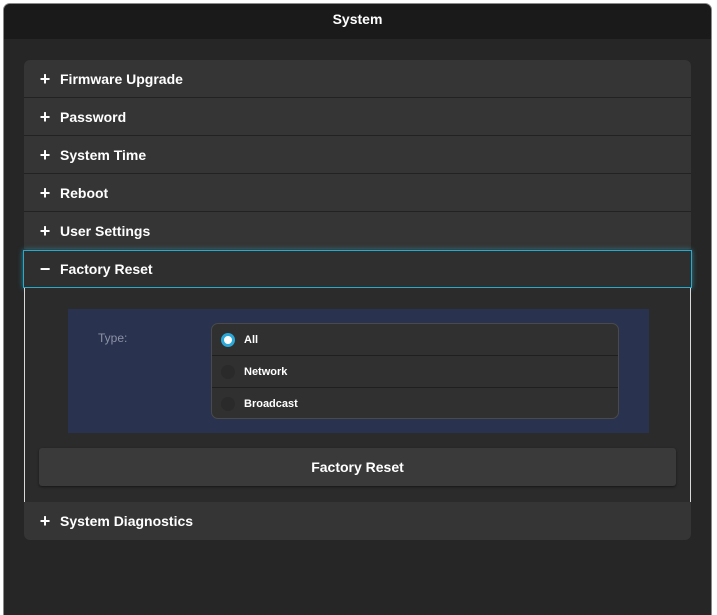 The height and width of the screenshot is (615, 717). I want to click on section-user-settings: + User Settings, so click(357, 231).